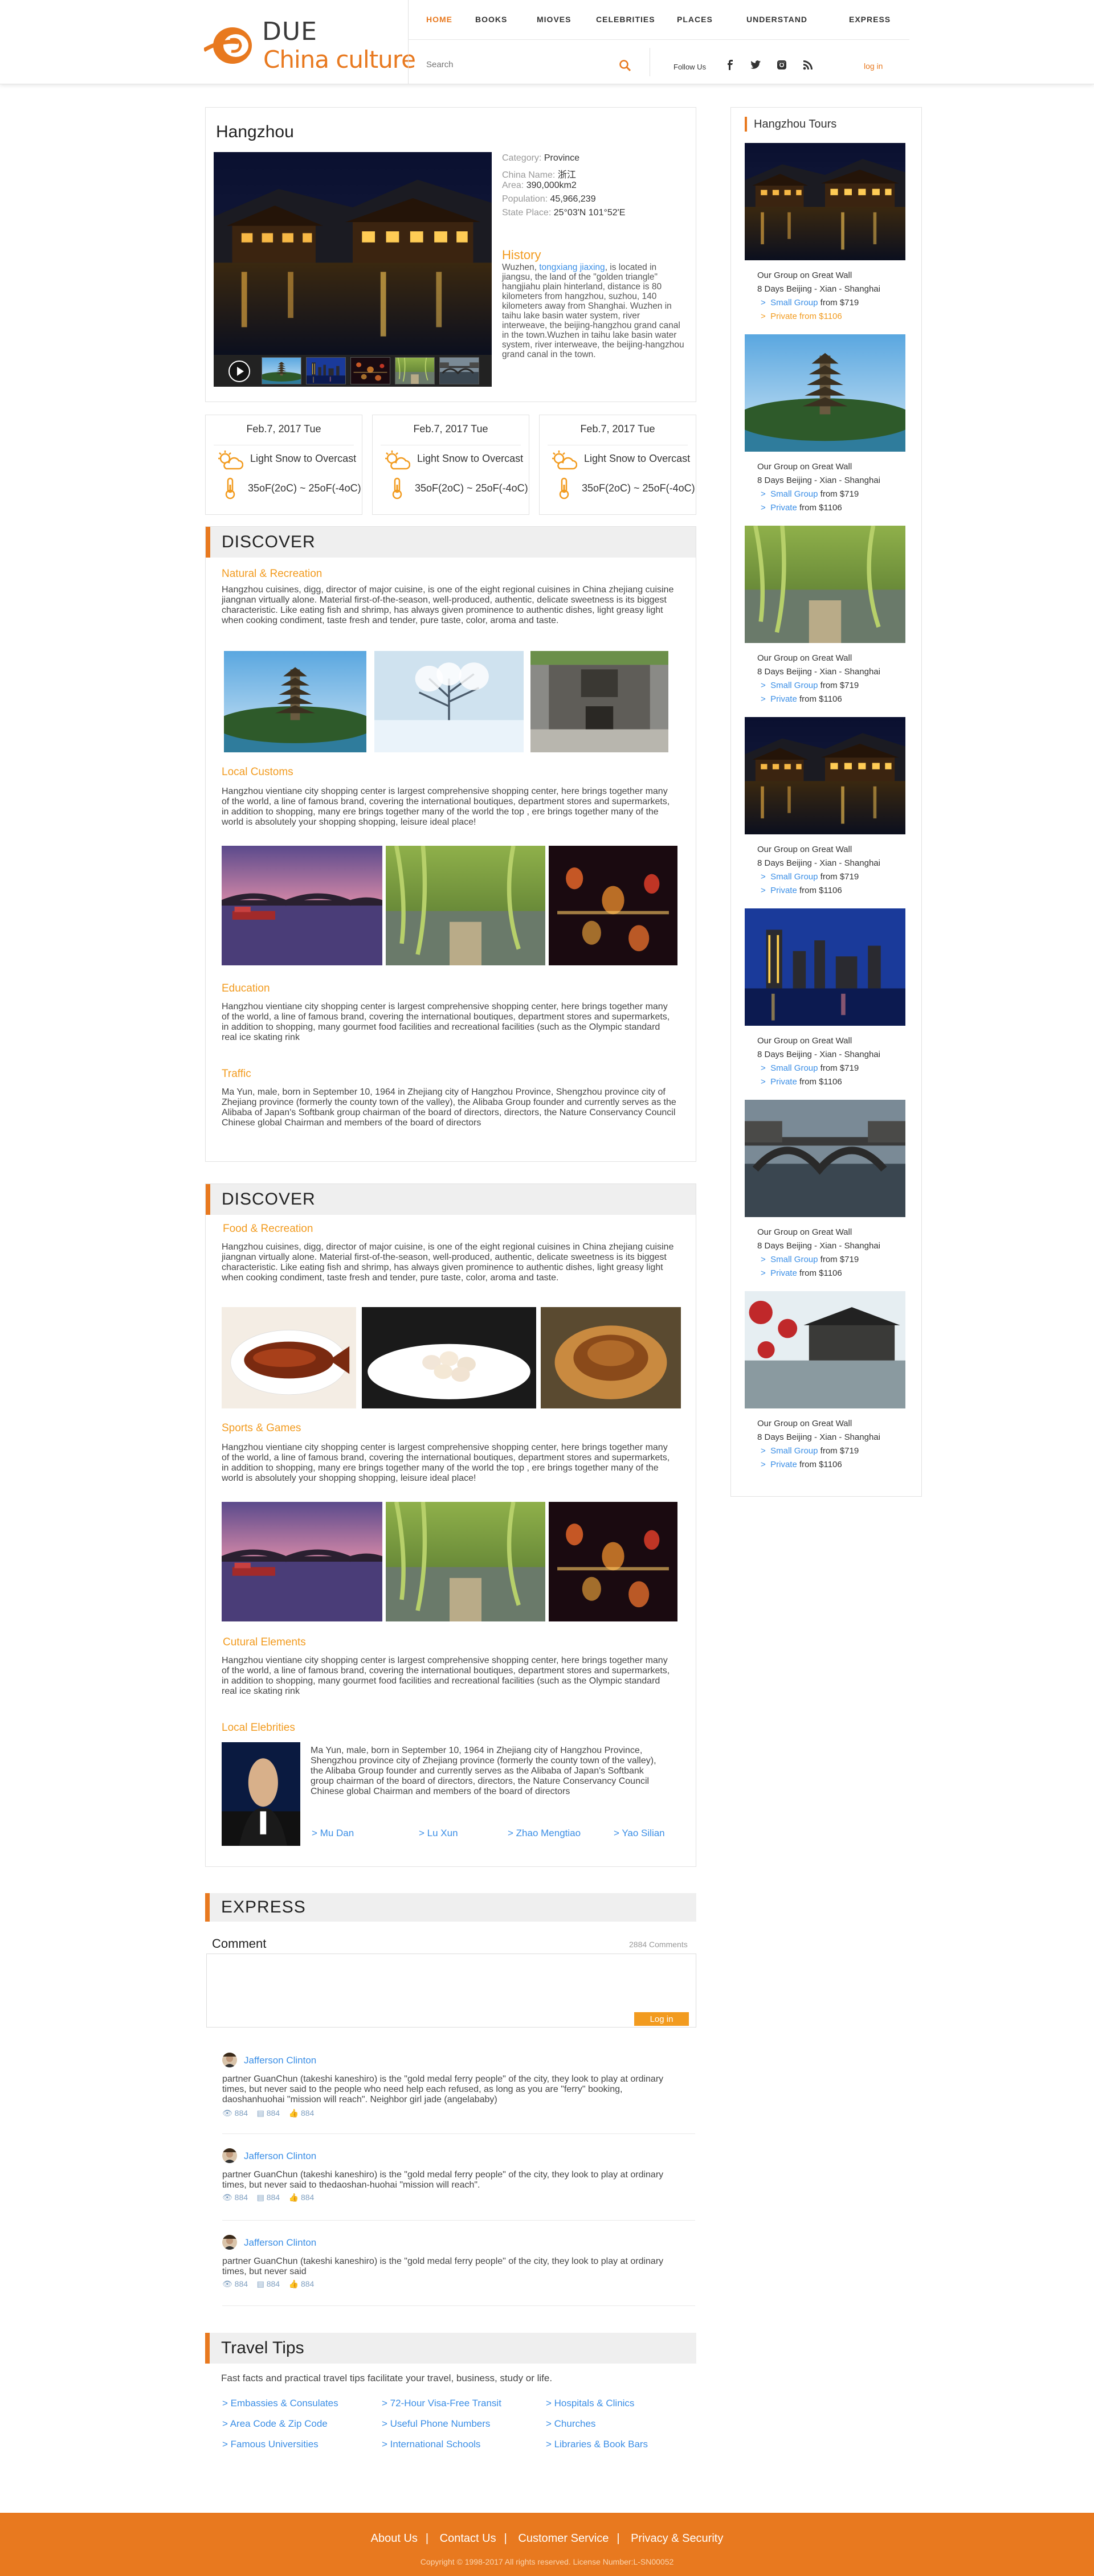 Image resolution: width=1094 pixels, height=2576 pixels. What do you see at coordinates (625, 19) in the screenshot?
I see `nav-celebrities: CELEBRITIES` at bounding box center [625, 19].